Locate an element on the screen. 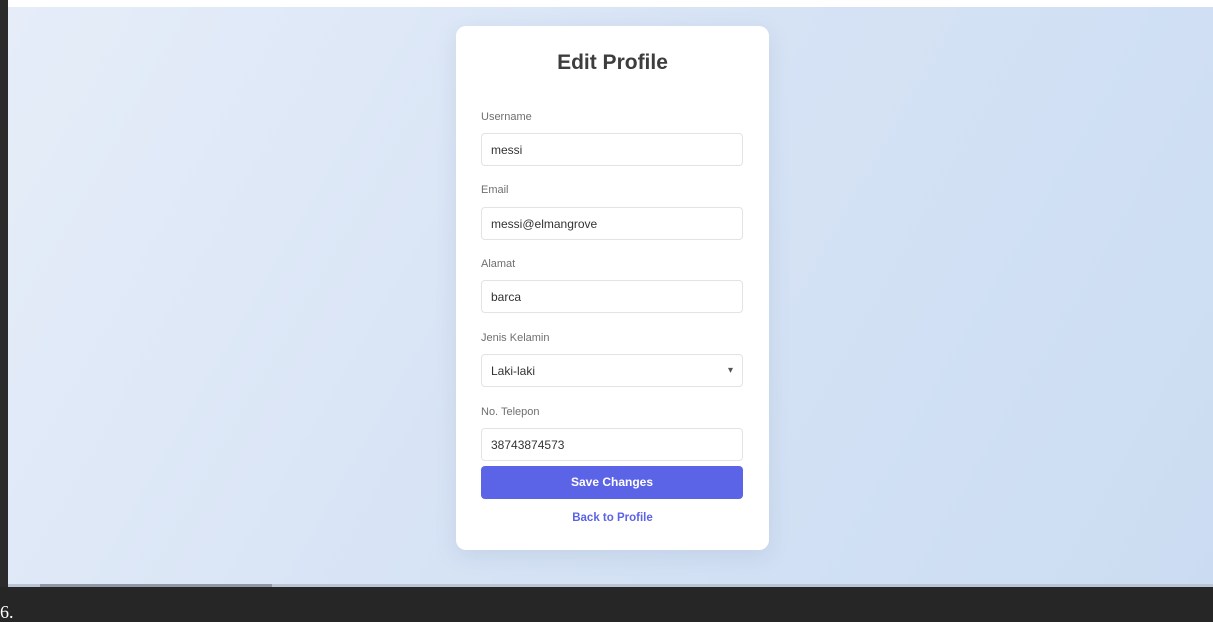  alamat-label: Alamat is located at coordinates (498, 264).